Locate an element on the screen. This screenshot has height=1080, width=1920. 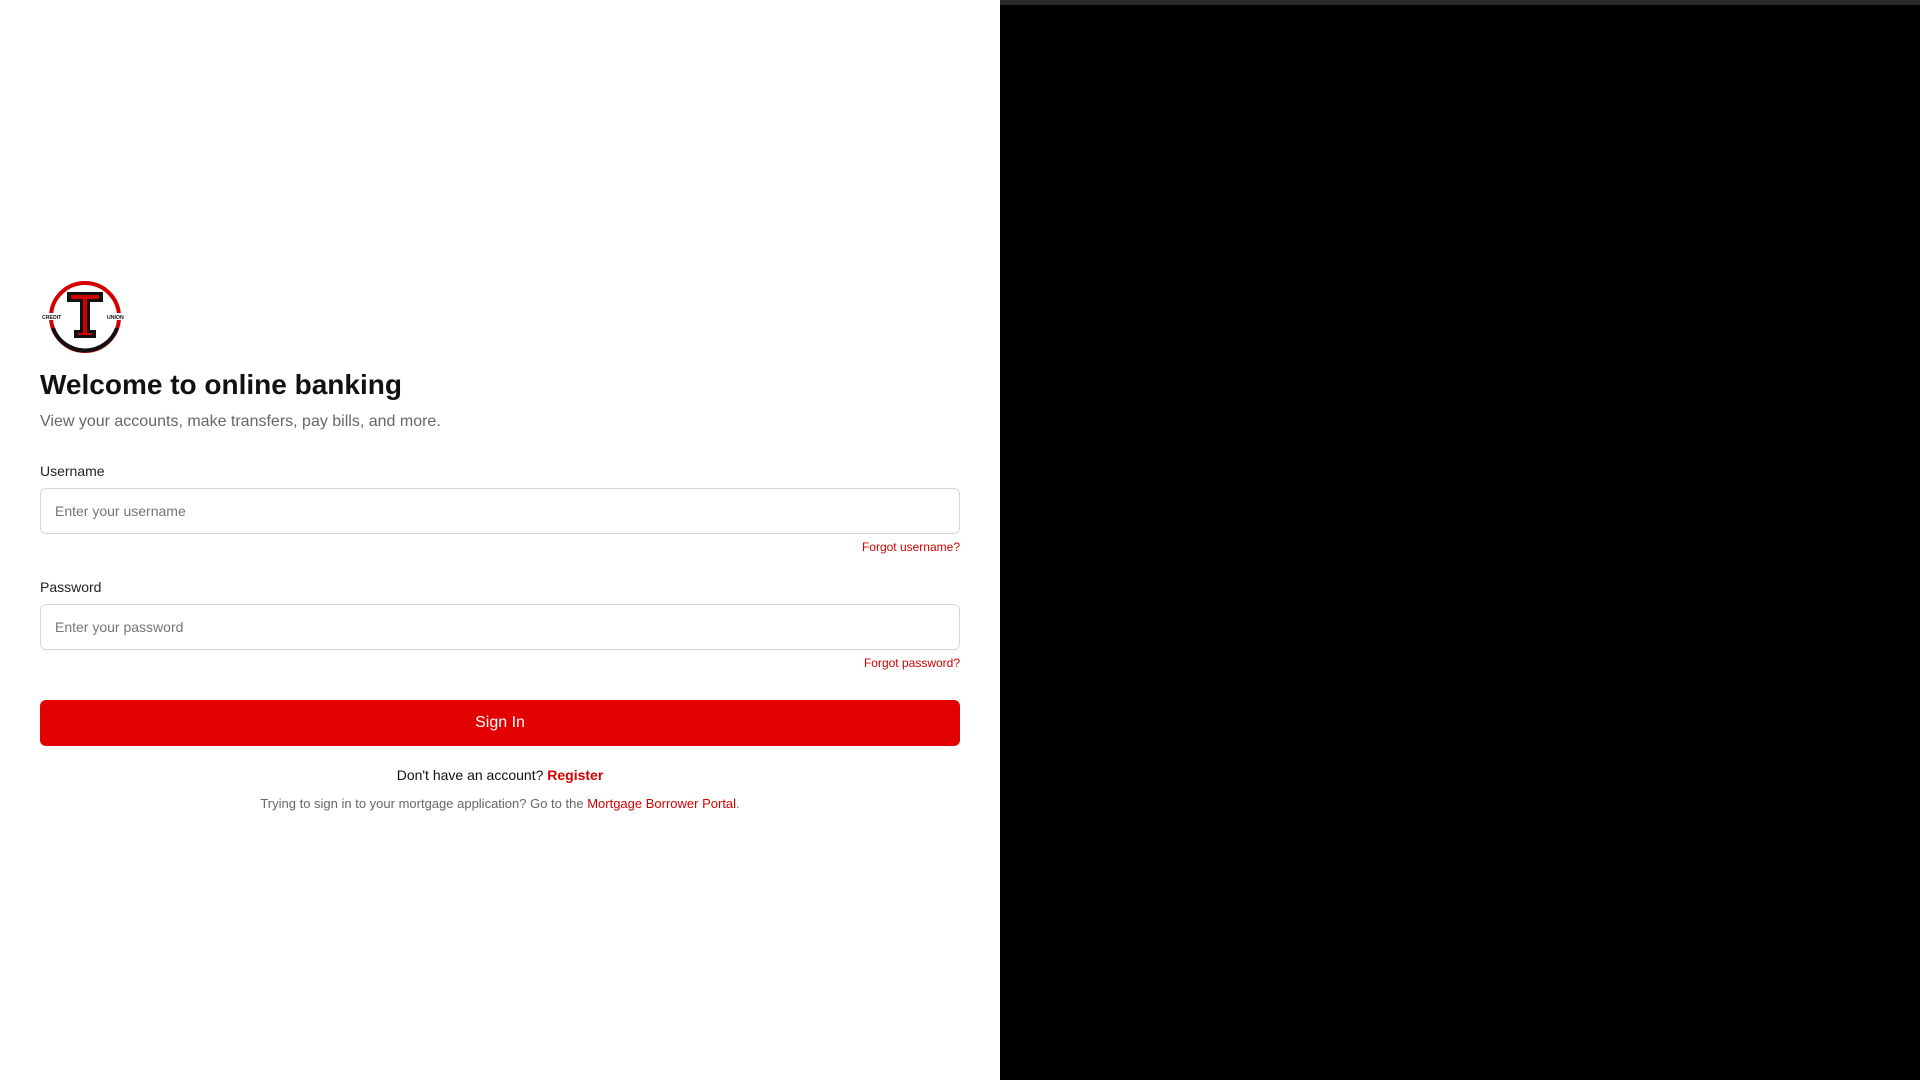
svg-text: CREDIT is located at coordinates (52, 318).